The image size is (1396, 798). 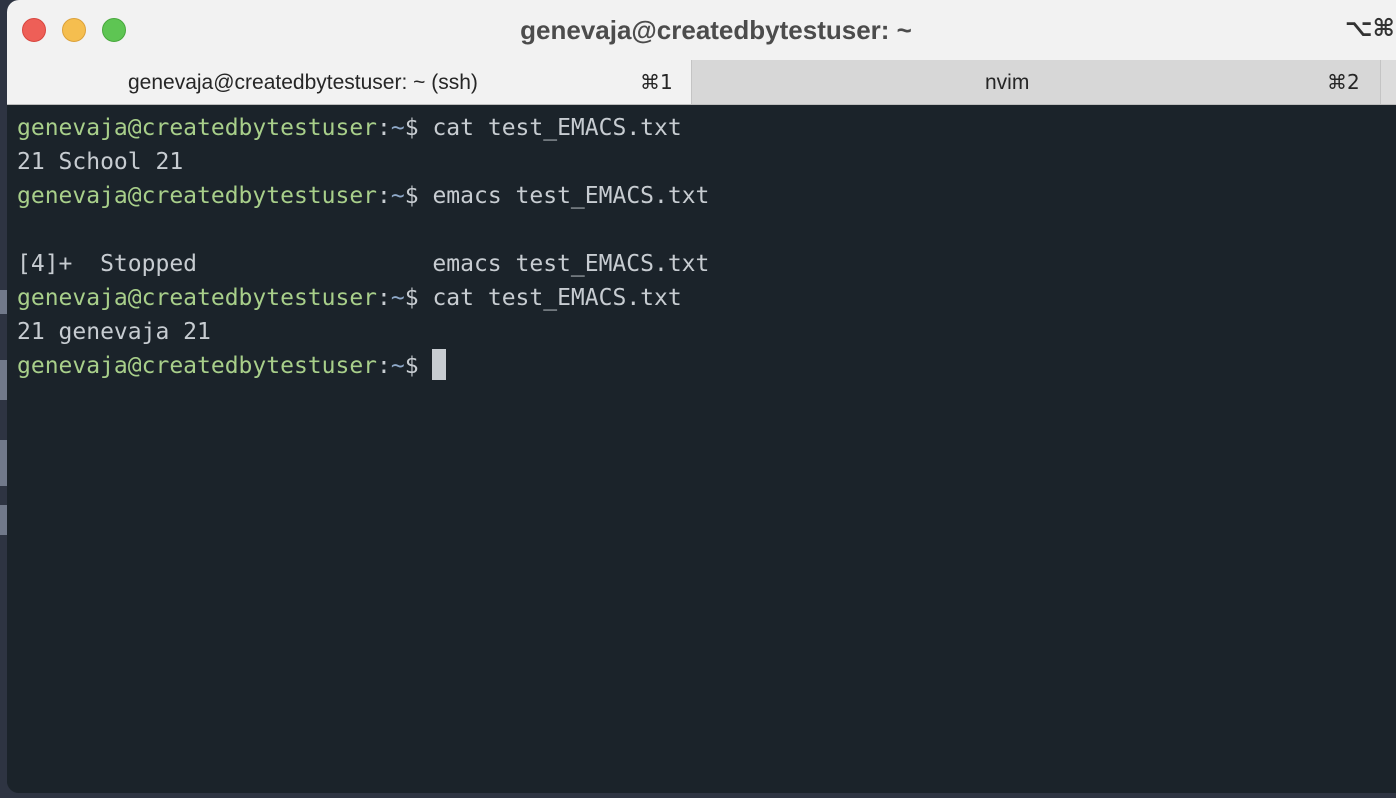 I want to click on terminal-output-line: 21 School 21, so click(x=706, y=162).